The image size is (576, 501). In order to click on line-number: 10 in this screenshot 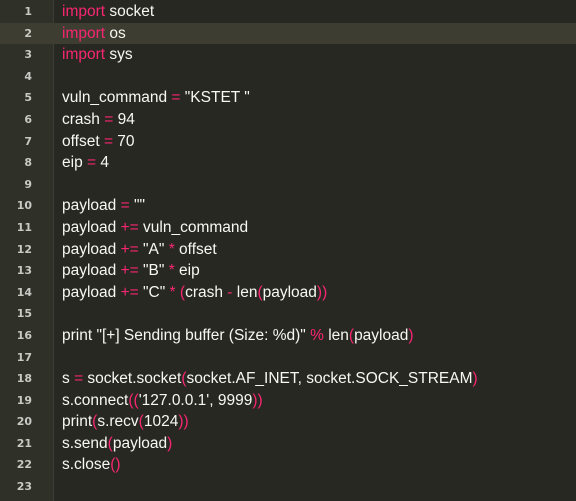, I will do `click(24, 206)`.